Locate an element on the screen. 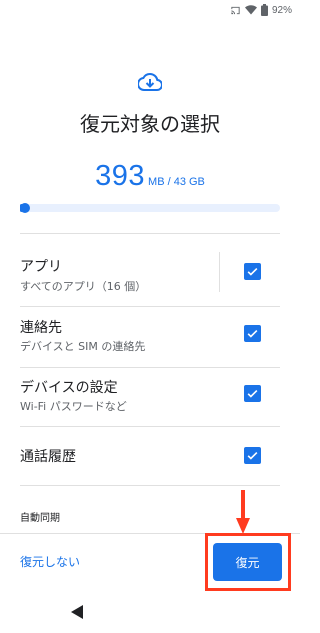  checkbox-device-settings is located at coordinates (252, 393).